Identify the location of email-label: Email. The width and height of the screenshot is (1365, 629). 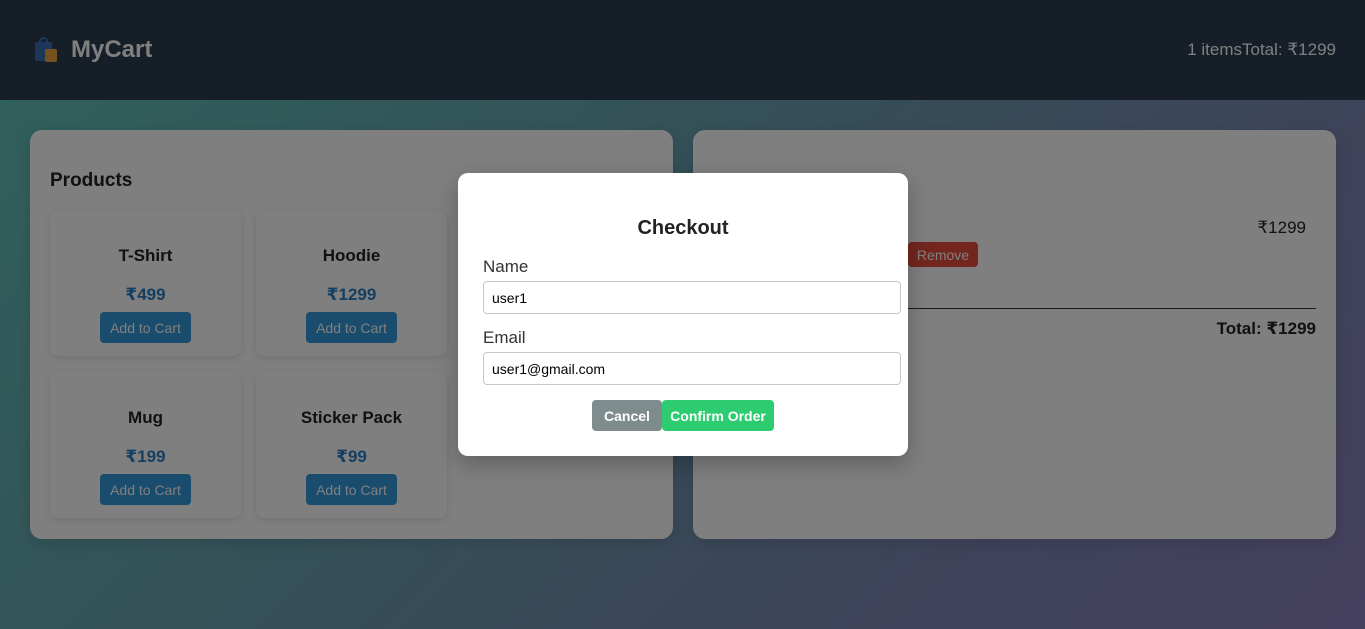
(504, 337).